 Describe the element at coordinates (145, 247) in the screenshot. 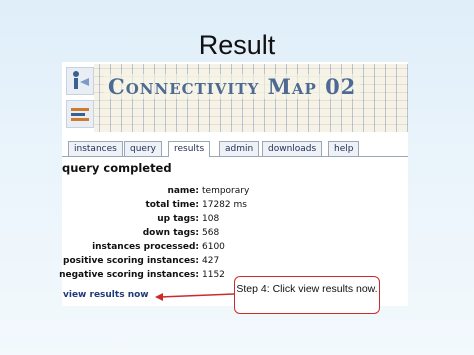

I see `field-label: instances processed:` at that location.